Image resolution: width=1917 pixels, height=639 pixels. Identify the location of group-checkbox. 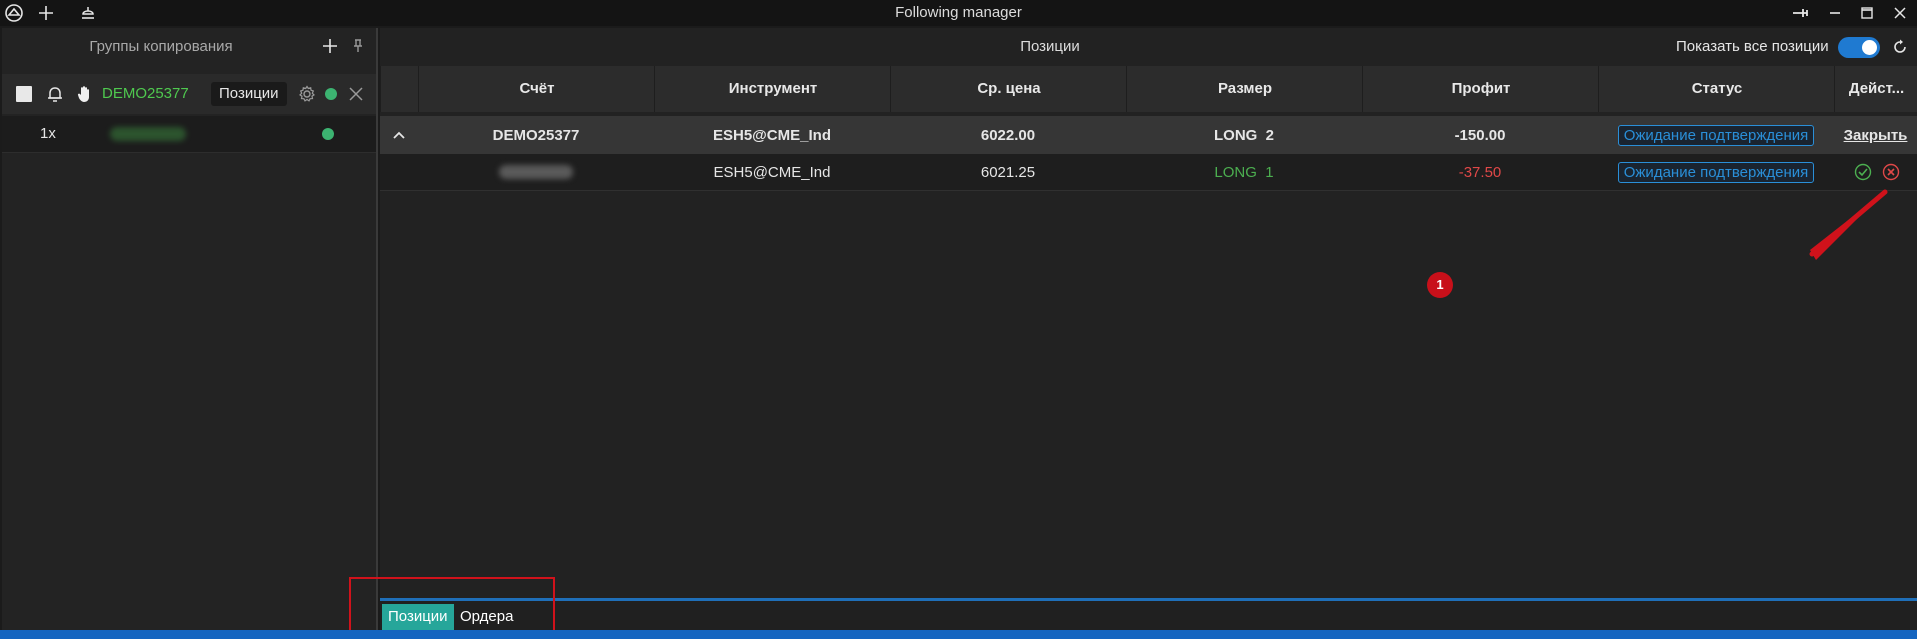
(24, 94).